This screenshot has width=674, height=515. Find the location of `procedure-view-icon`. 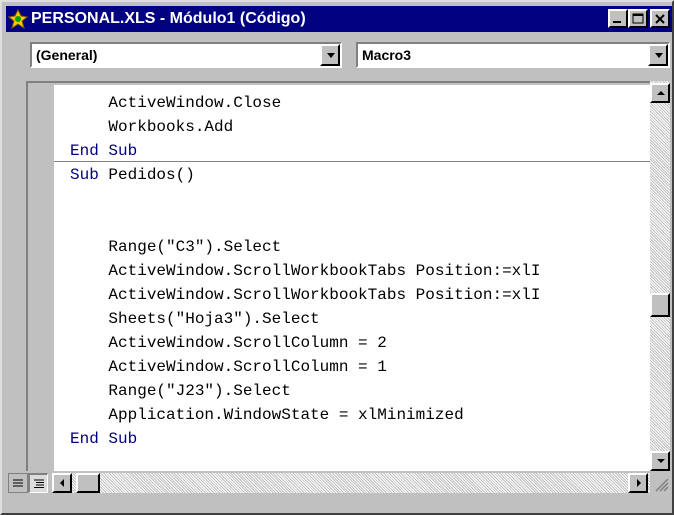

procedure-view-icon is located at coordinates (18, 483).